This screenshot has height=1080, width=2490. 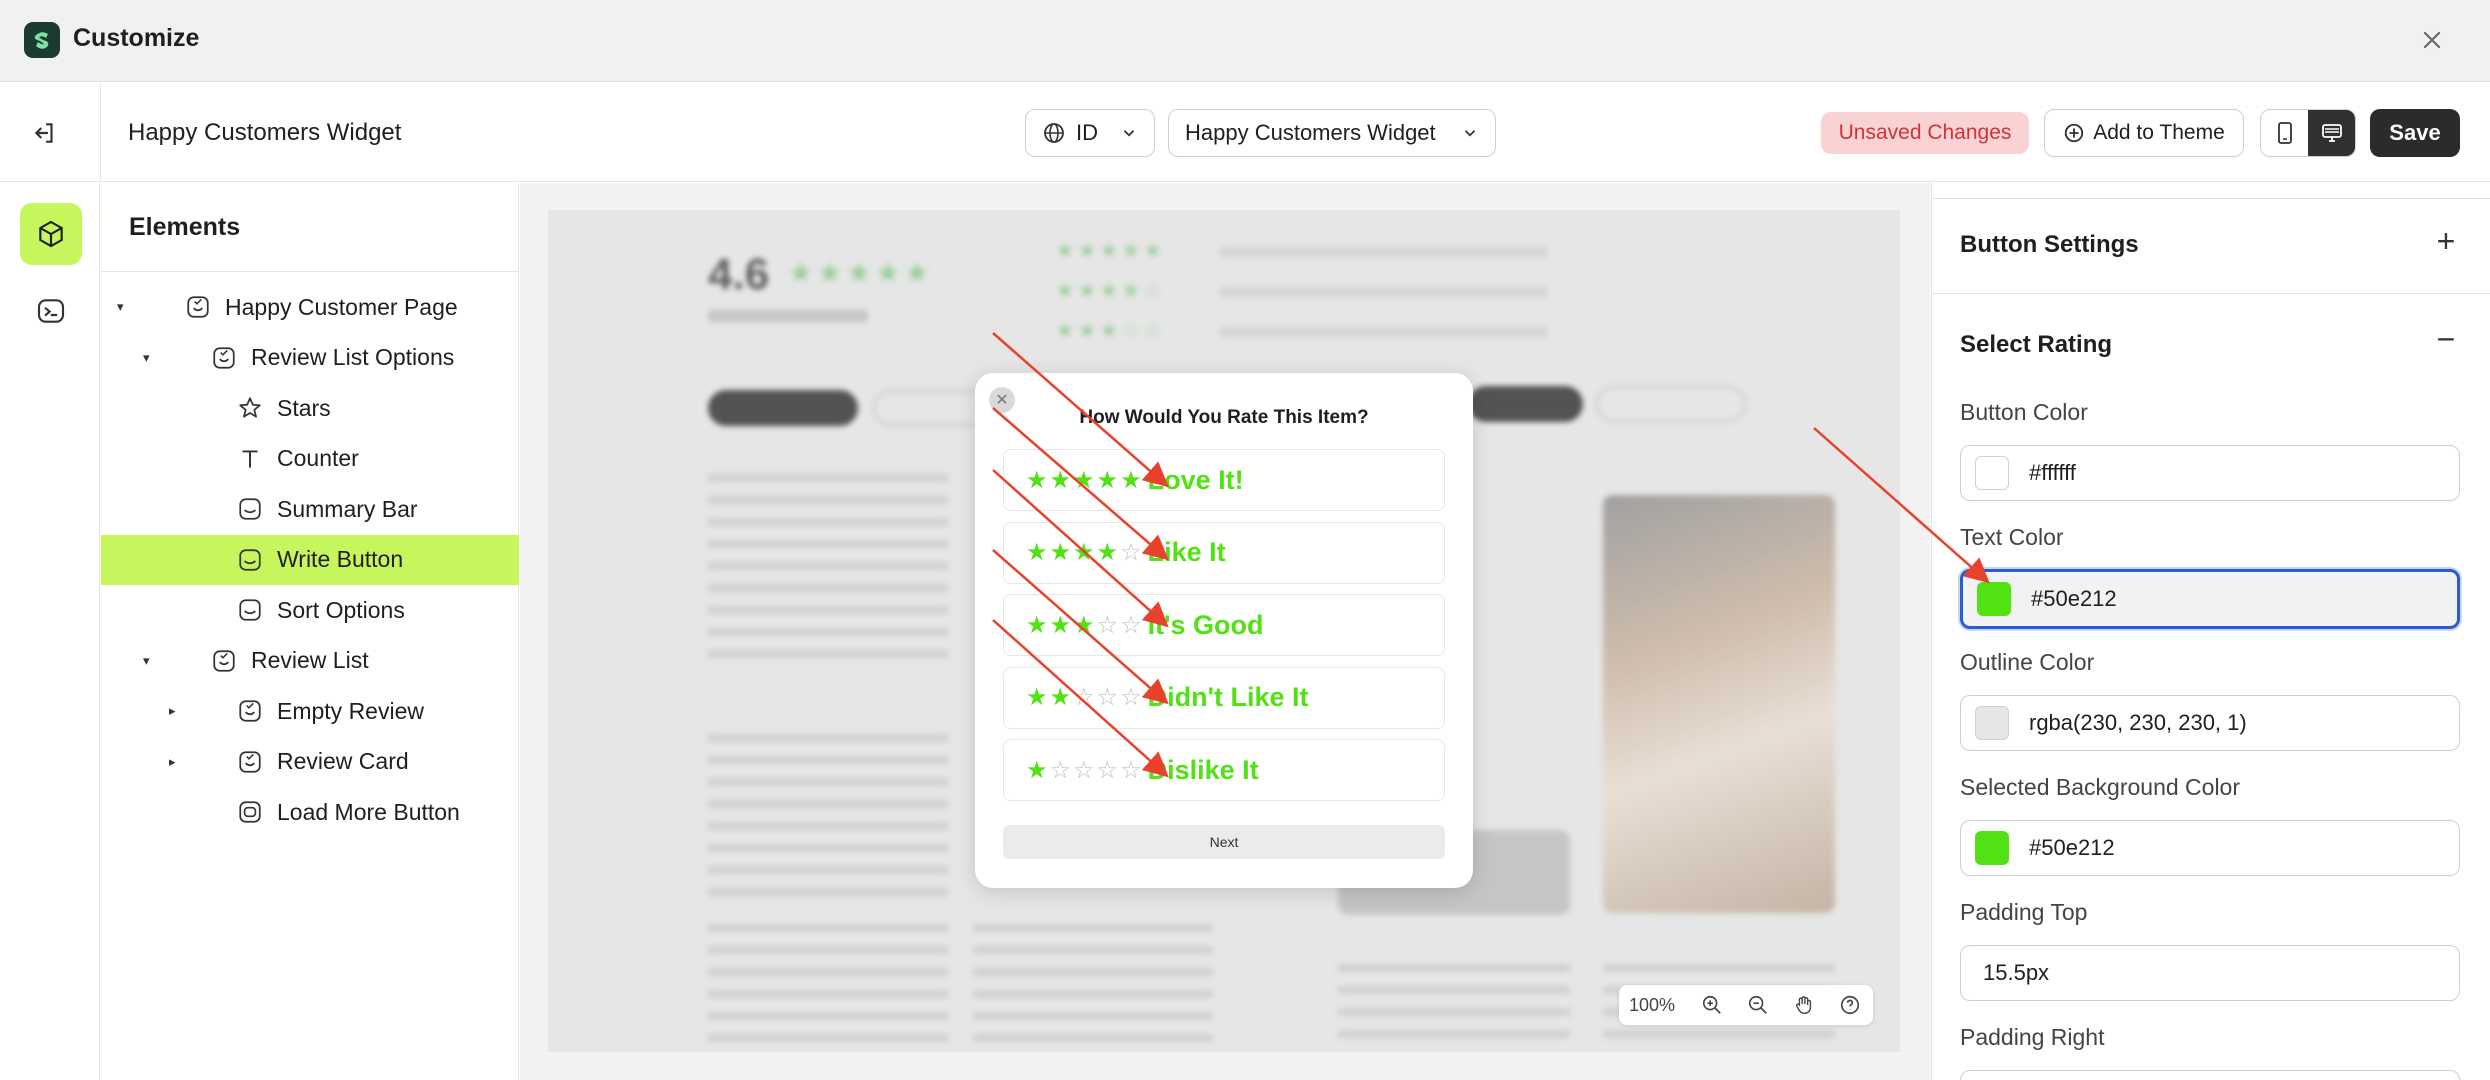 I want to click on unsaved-changes-badge: Unsaved Changes, so click(x=1925, y=133).